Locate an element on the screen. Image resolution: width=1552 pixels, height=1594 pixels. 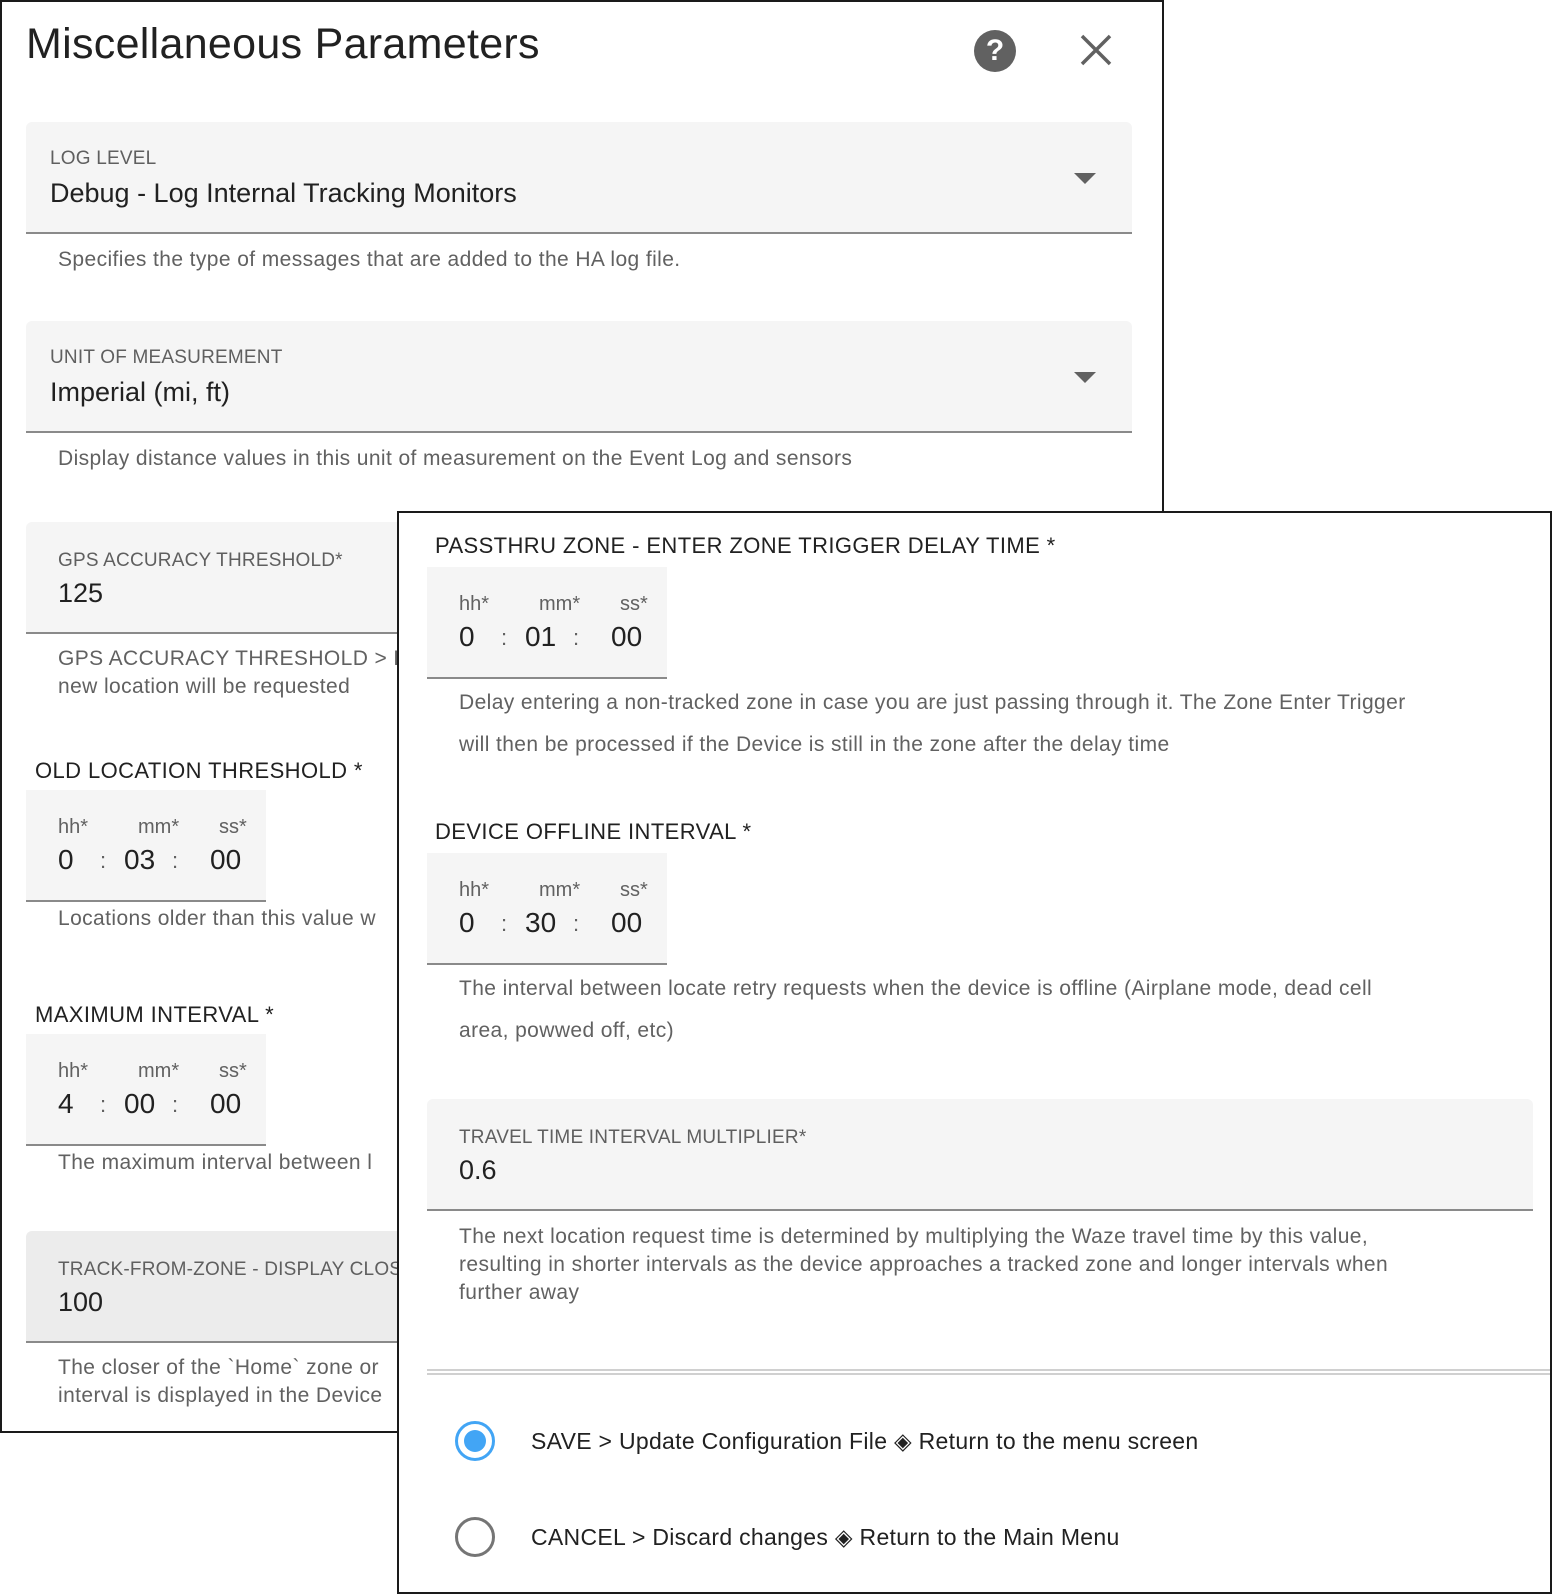
old-location-duration: hh* mm* ss* 0 : 03 : 00 is located at coordinates (146, 846).